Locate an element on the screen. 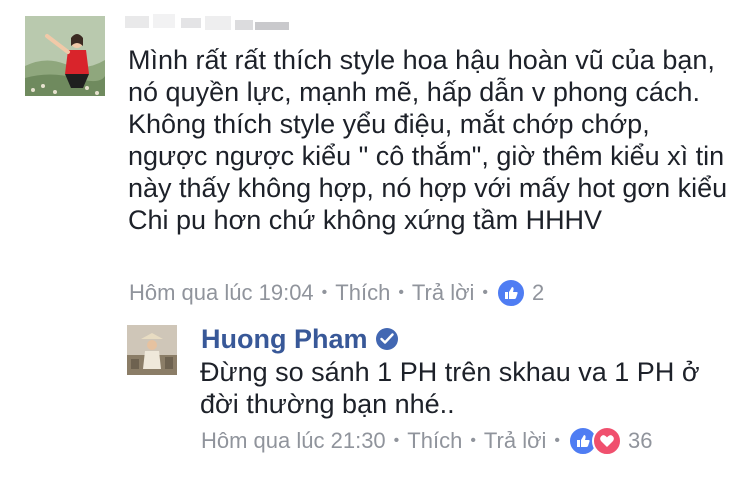  commenter-avatar is located at coordinates (65, 56).